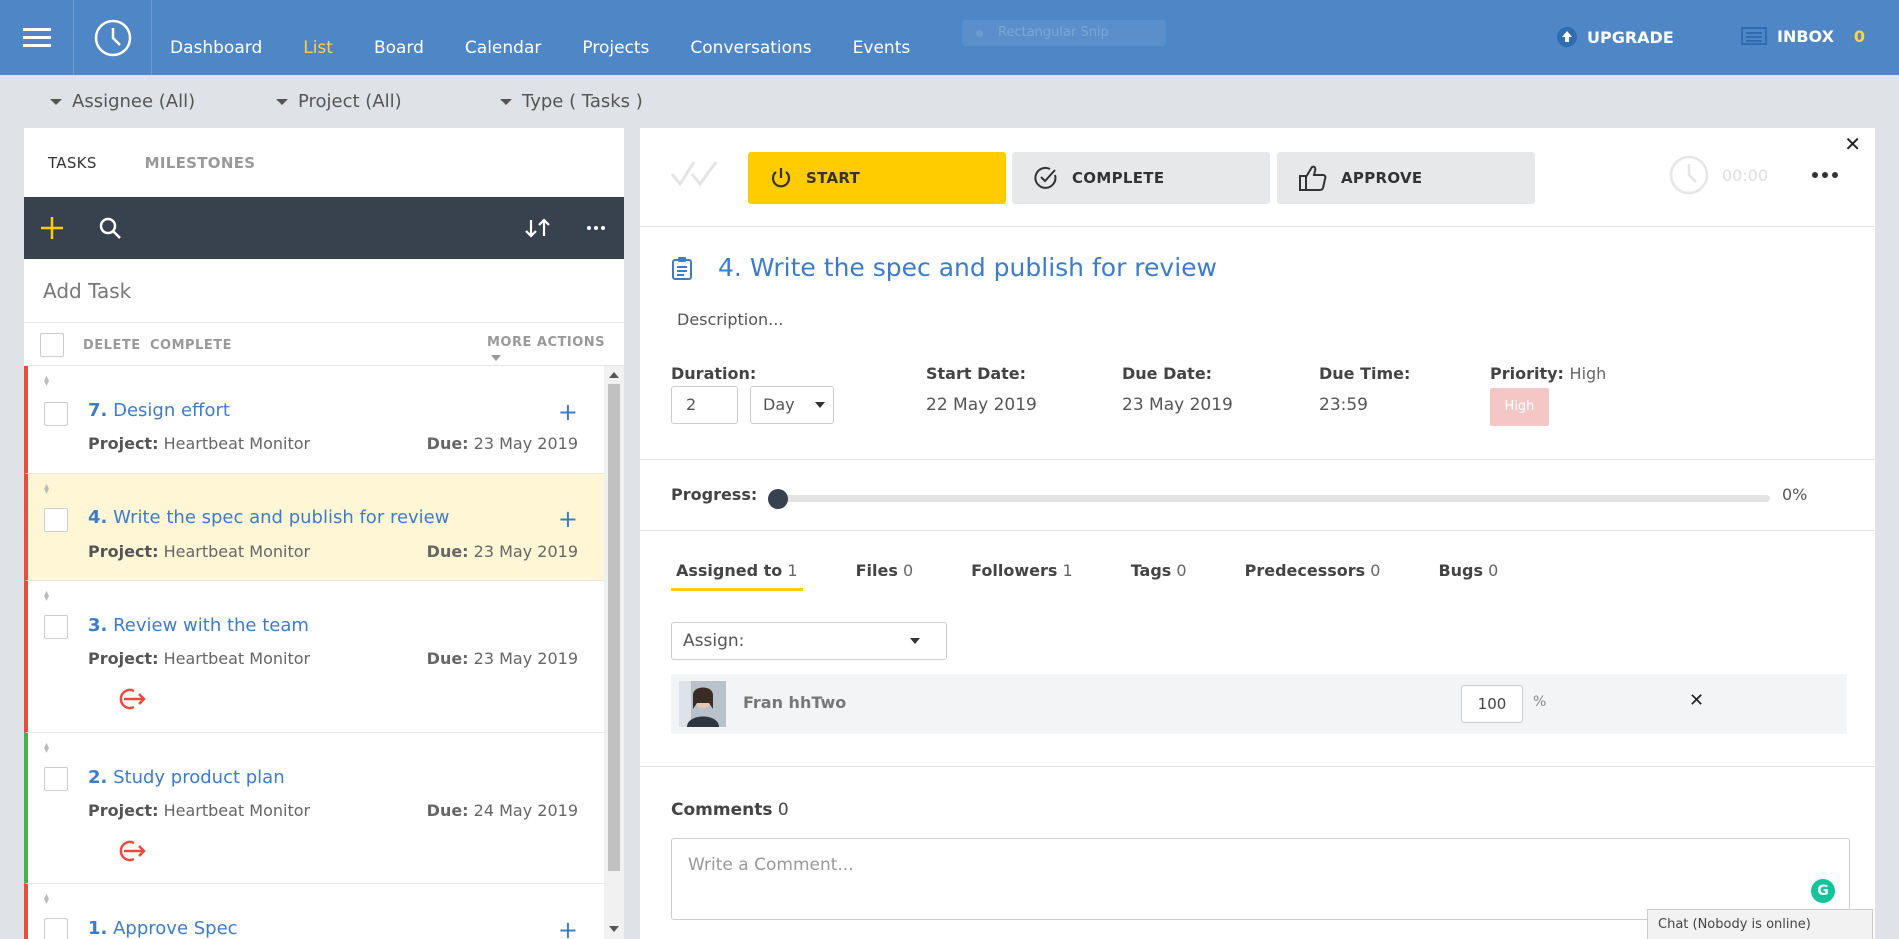  I want to click on chat-widget: Chat (Nobody is online), so click(1760, 924).